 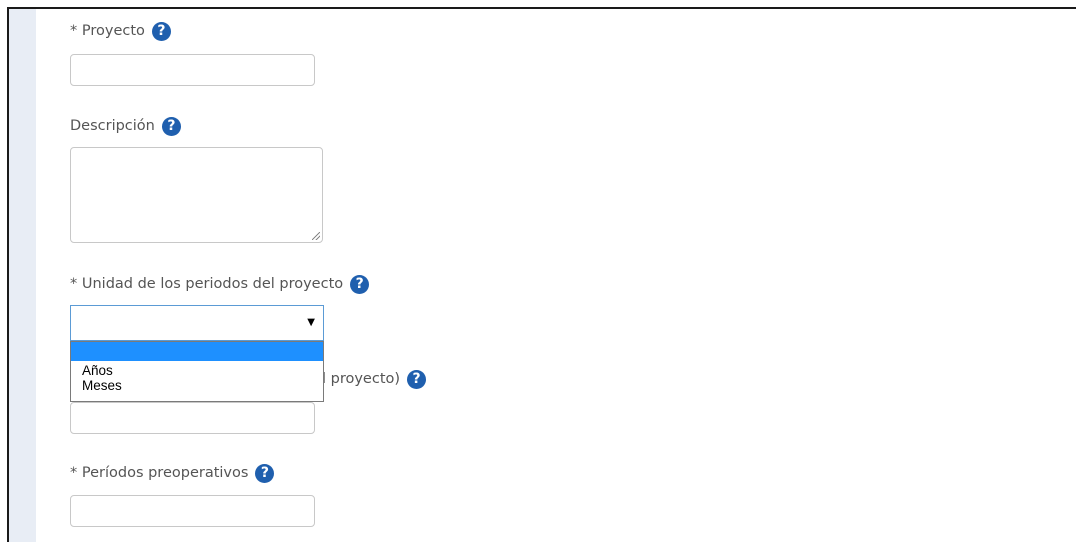 What do you see at coordinates (125, 126) in the screenshot?
I see `descripcion-label: Descripción ?` at bounding box center [125, 126].